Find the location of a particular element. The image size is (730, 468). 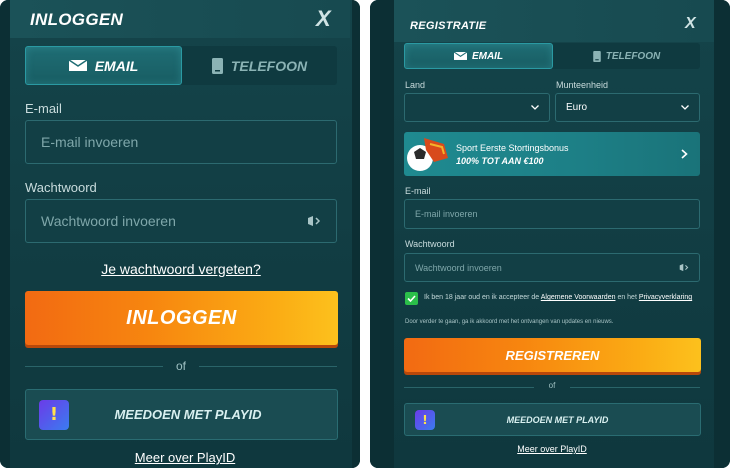

login-method-tabs: EMAIL TELEFOON is located at coordinates (181, 65).